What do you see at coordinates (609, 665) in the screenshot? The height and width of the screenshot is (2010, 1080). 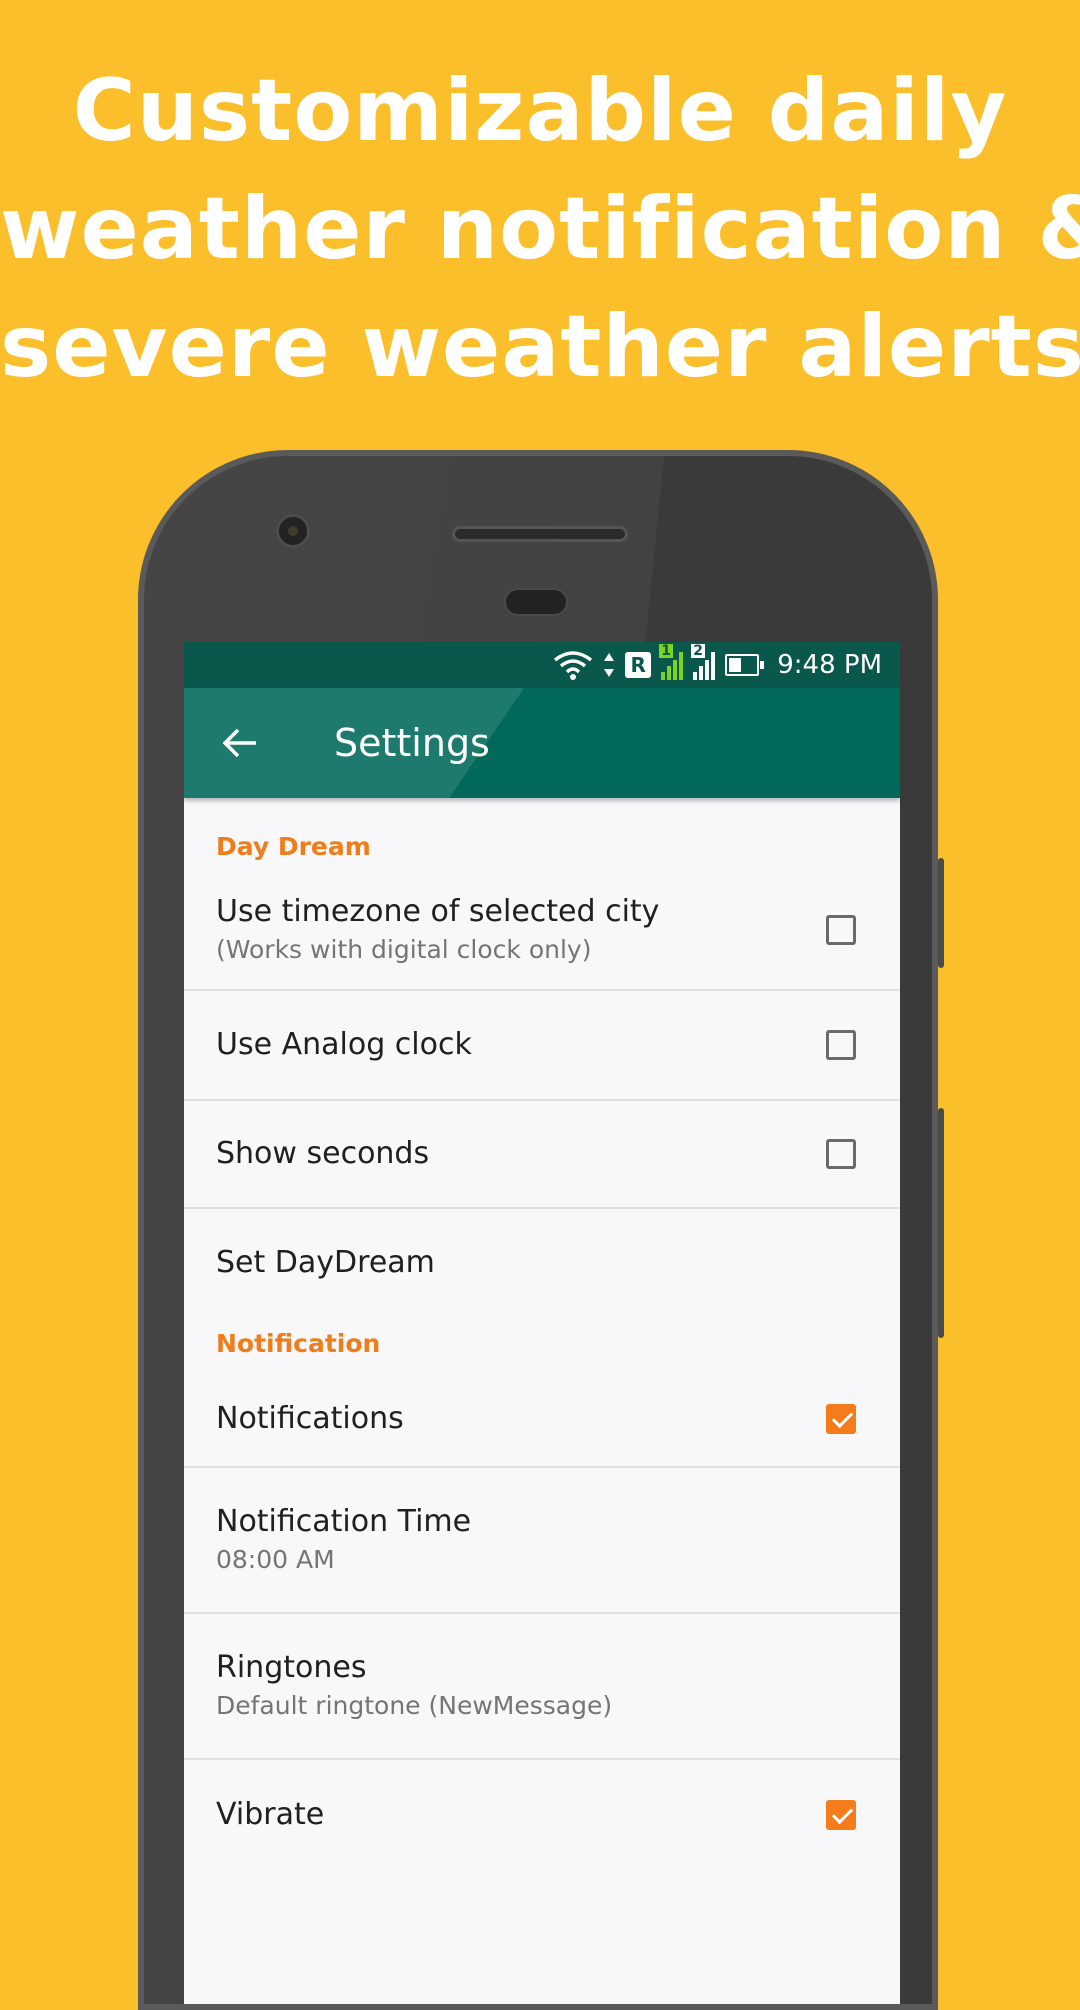 I see `data-arrows-icon` at bounding box center [609, 665].